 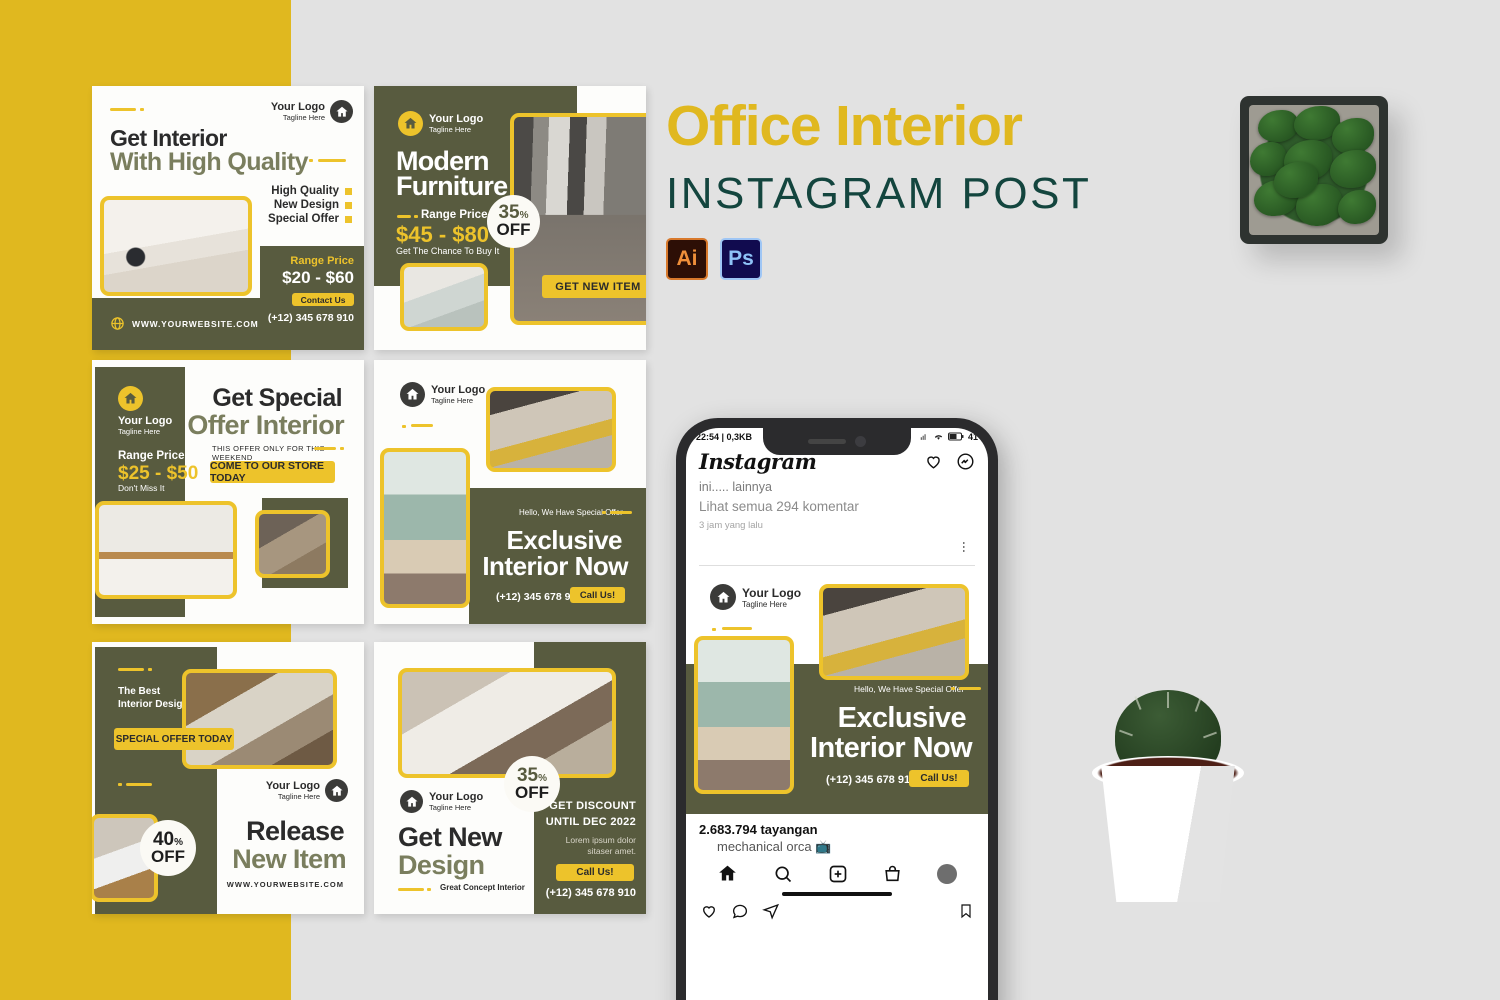 I want to click on card-title-line2: Offer Interior, so click(x=265, y=425).